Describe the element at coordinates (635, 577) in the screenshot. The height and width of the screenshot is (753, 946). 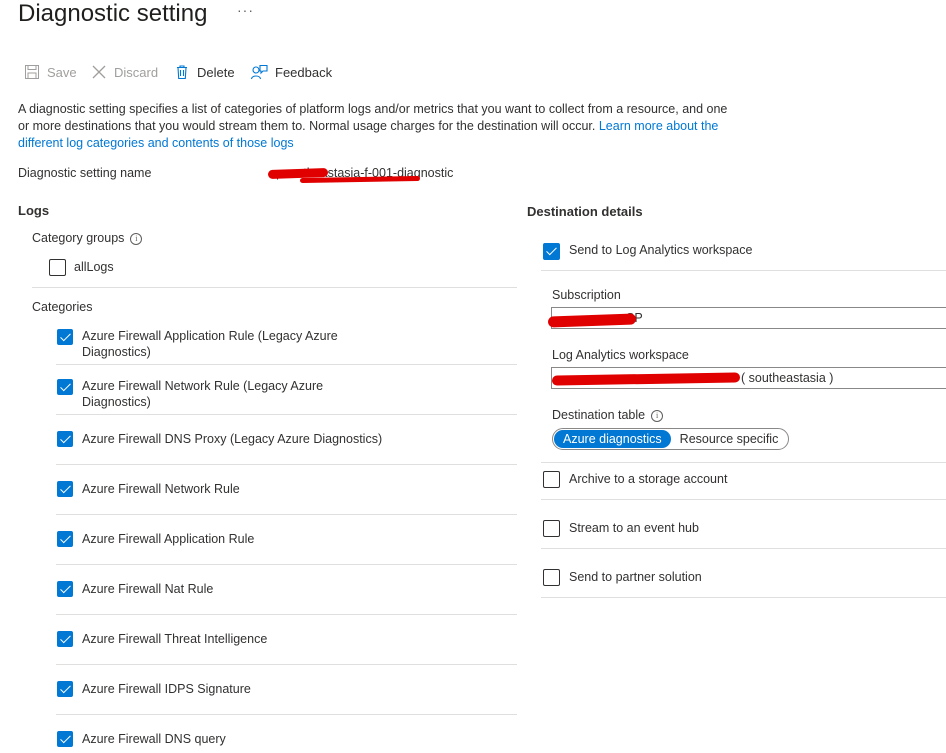
I see `partner-label: Send to partner solution` at that location.